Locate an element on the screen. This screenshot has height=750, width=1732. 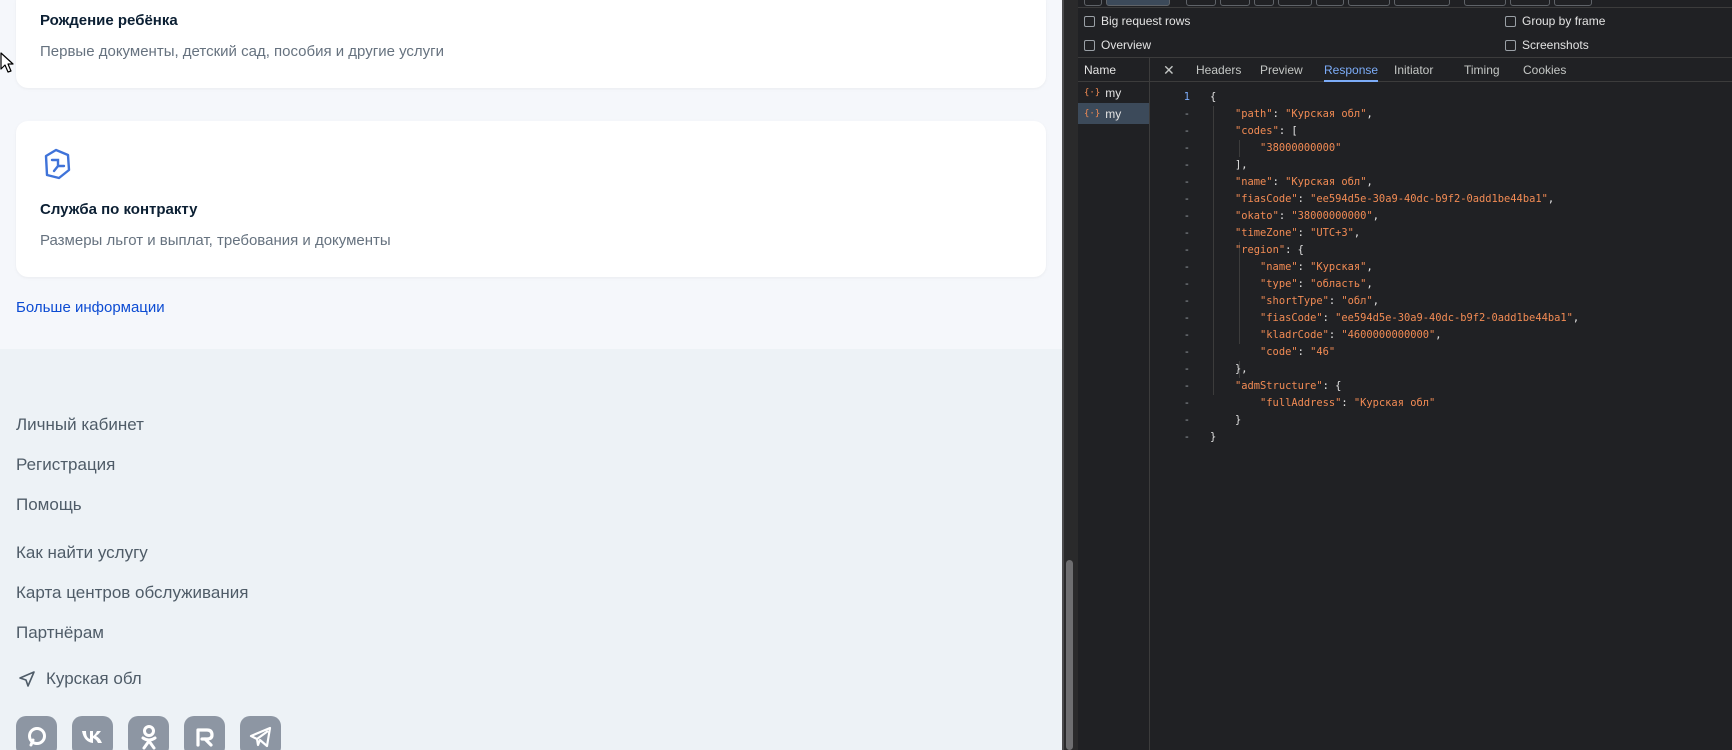
json-value-region-name: Курская is located at coordinates (1338, 267).